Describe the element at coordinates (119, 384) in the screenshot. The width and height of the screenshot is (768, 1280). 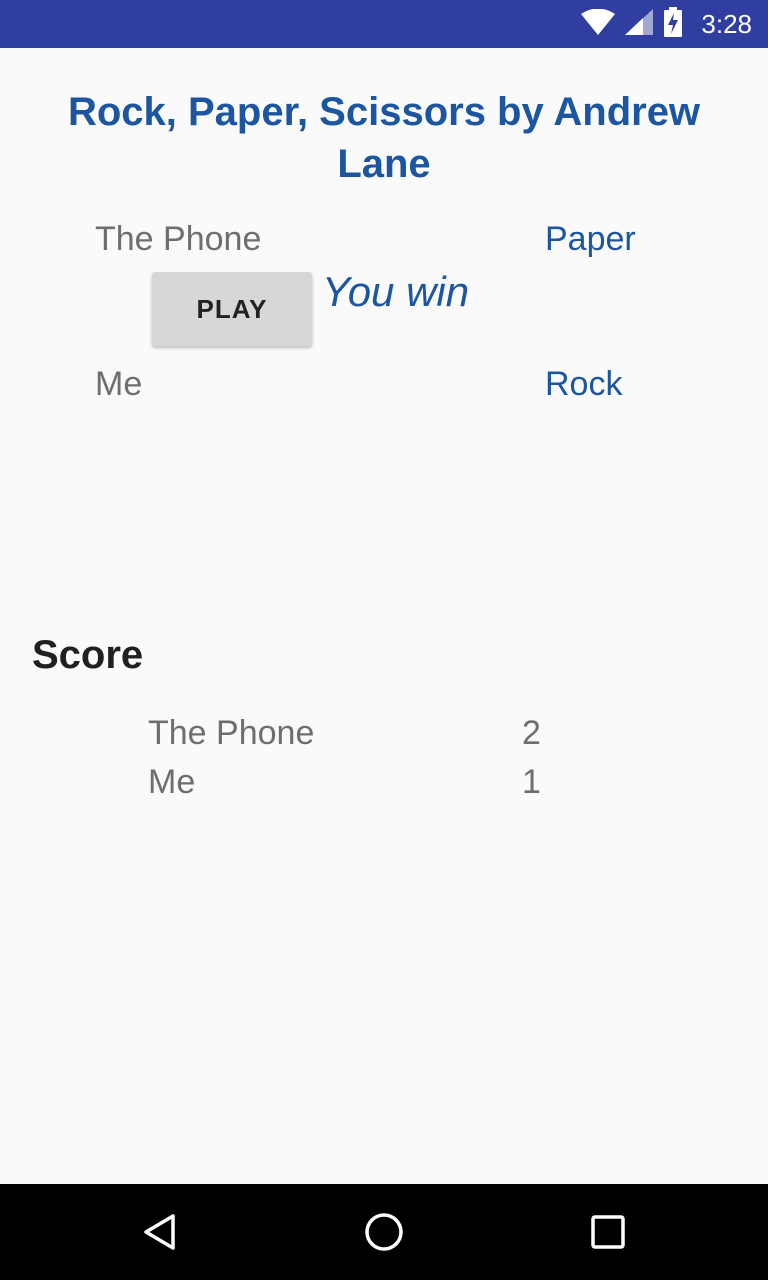
I see `me-label: Me` at that location.